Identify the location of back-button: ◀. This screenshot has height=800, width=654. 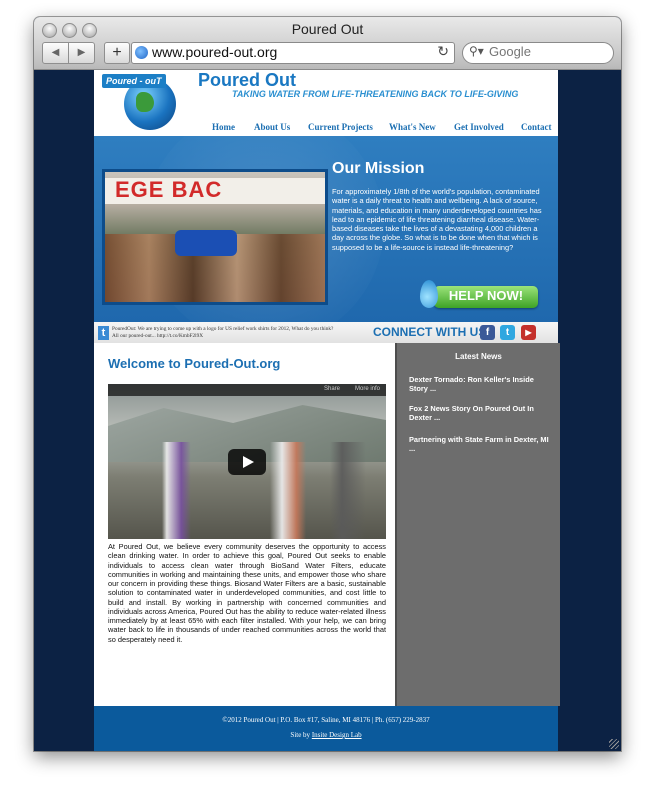
(55, 53).